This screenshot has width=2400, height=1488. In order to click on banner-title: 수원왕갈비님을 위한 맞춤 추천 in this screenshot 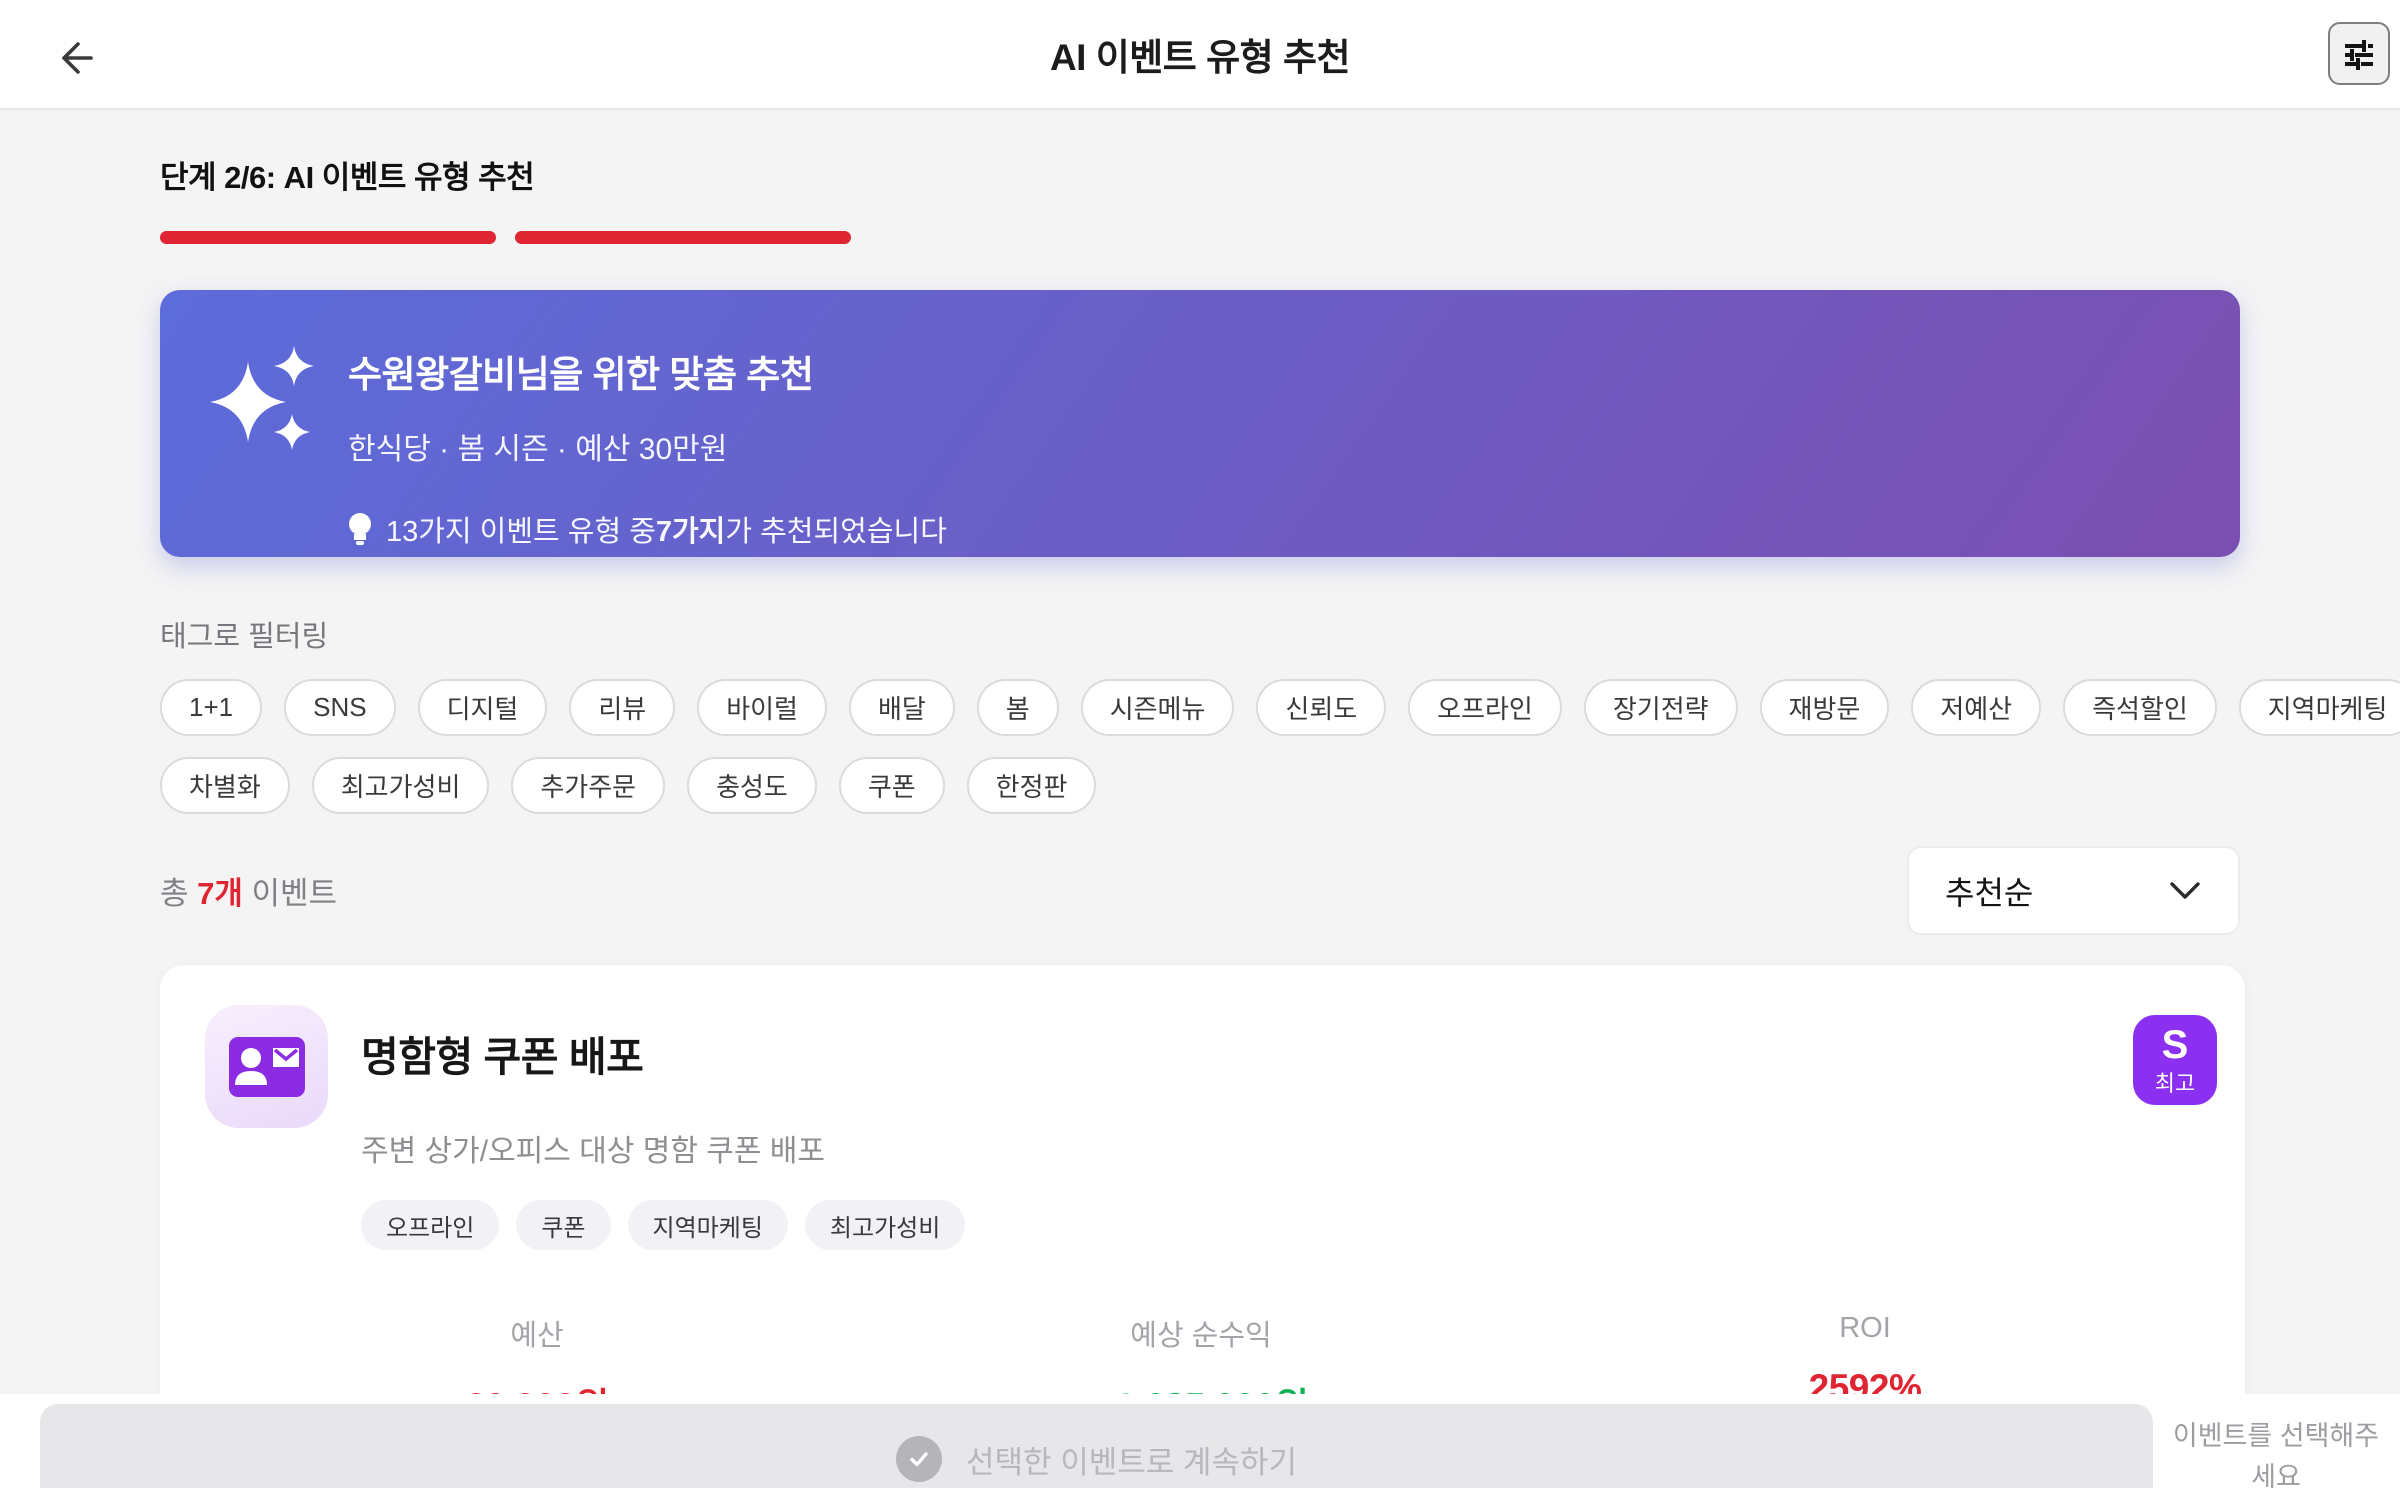, I will do `click(581, 374)`.